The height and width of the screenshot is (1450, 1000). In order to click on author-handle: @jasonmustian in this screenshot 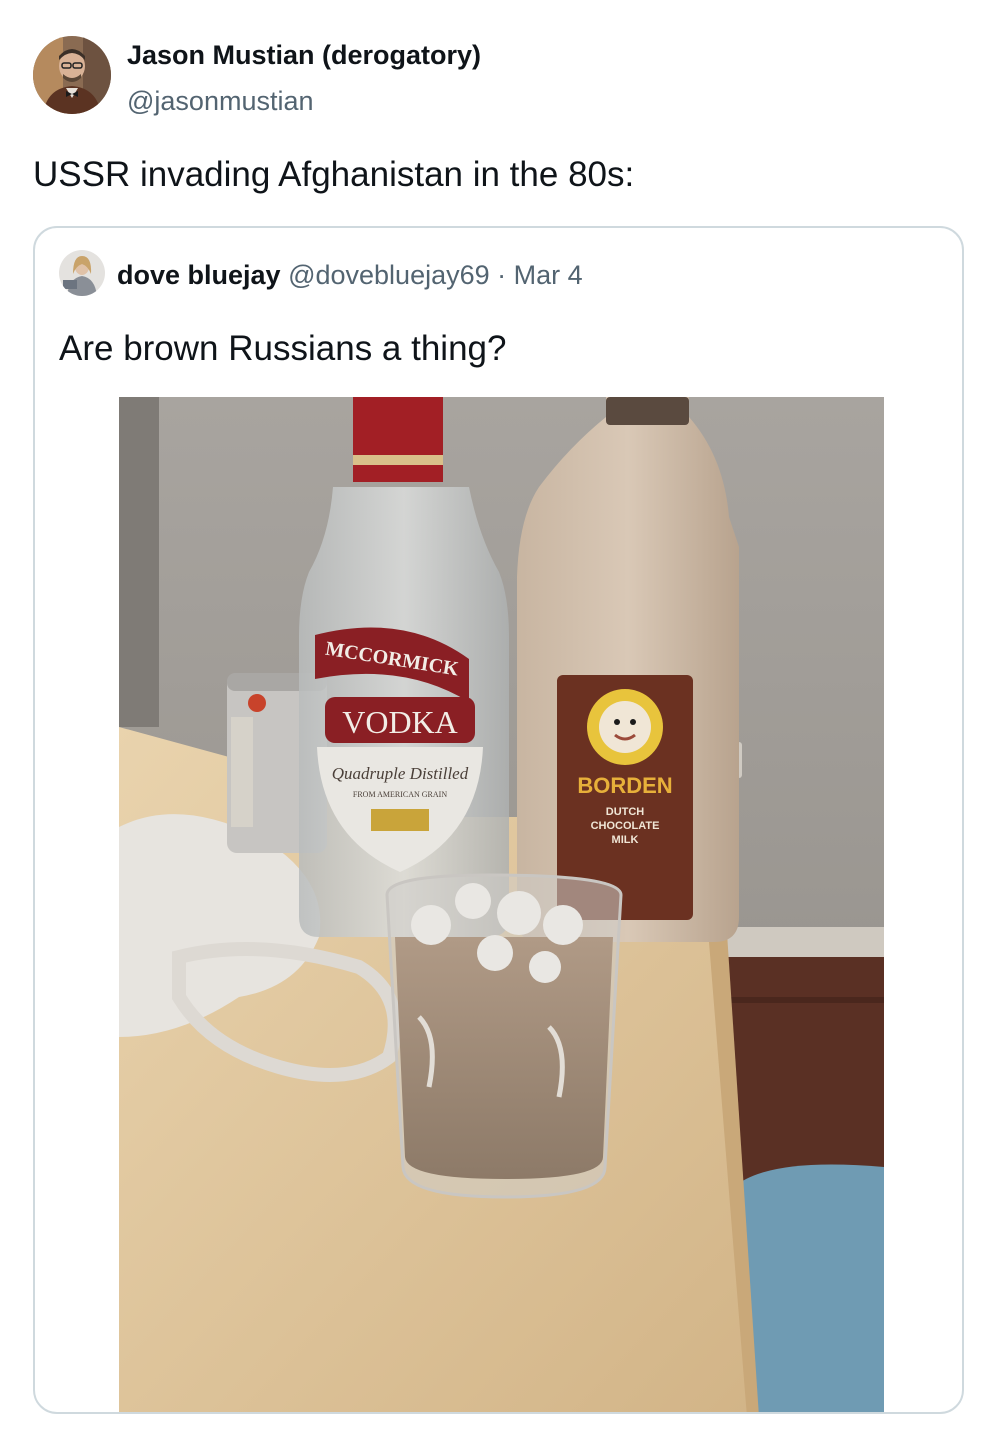, I will do `click(220, 101)`.